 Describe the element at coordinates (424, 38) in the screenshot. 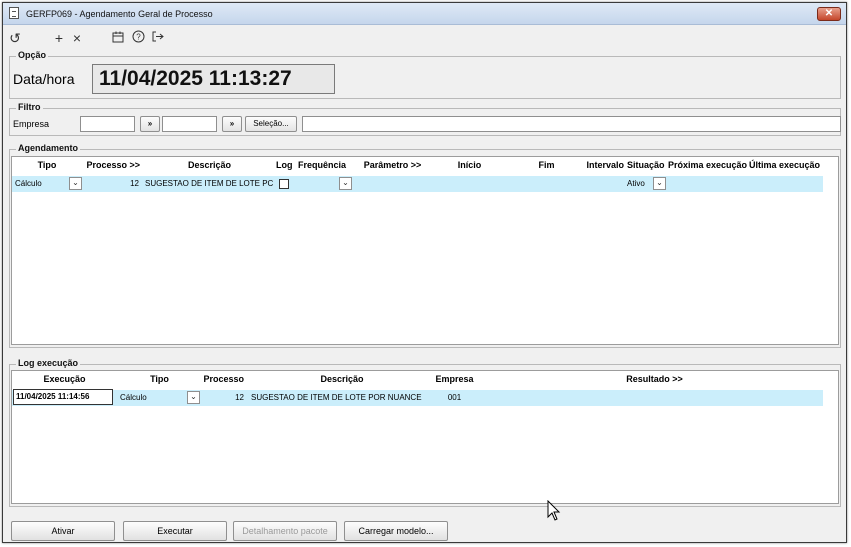

I see `toolbar: ↺ + × ?` at that location.